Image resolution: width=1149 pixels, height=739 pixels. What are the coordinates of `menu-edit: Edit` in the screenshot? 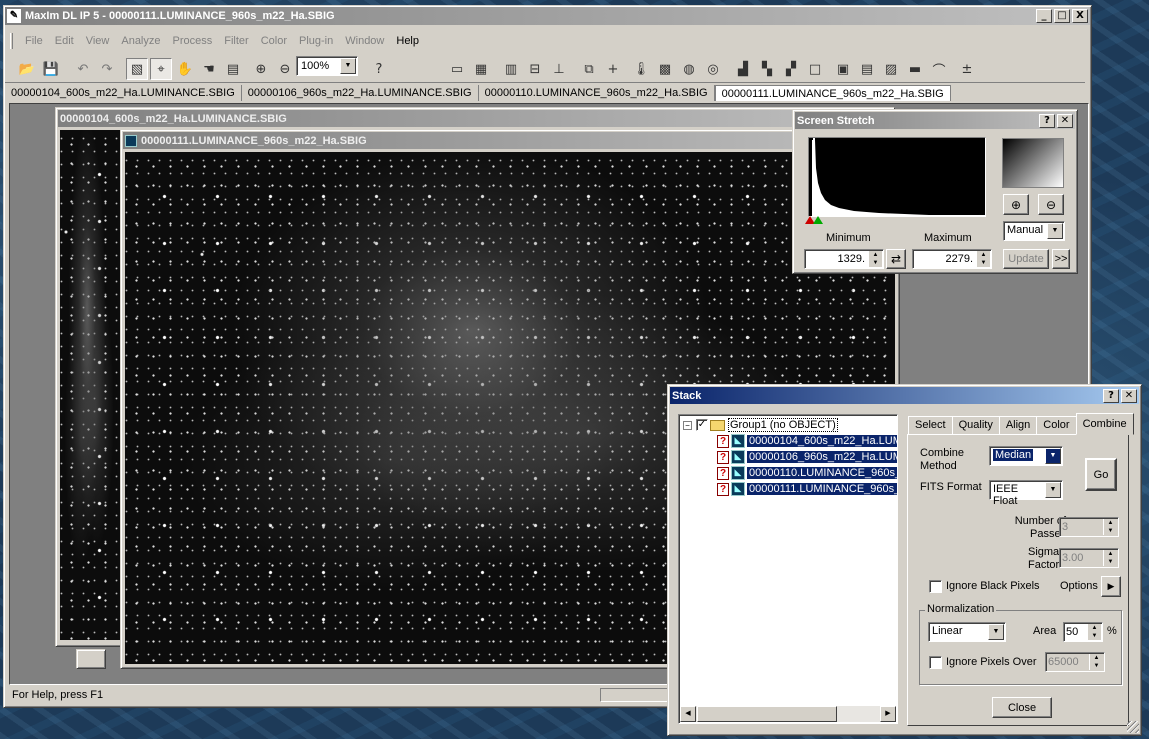 It's located at (64, 41).